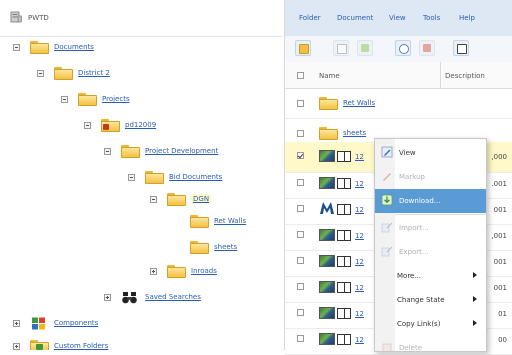 The height and width of the screenshot is (355, 512). What do you see at coordinates (355, 18) in the screenshot?
I see `menu-document: Document` at bounding box center [355, 18].